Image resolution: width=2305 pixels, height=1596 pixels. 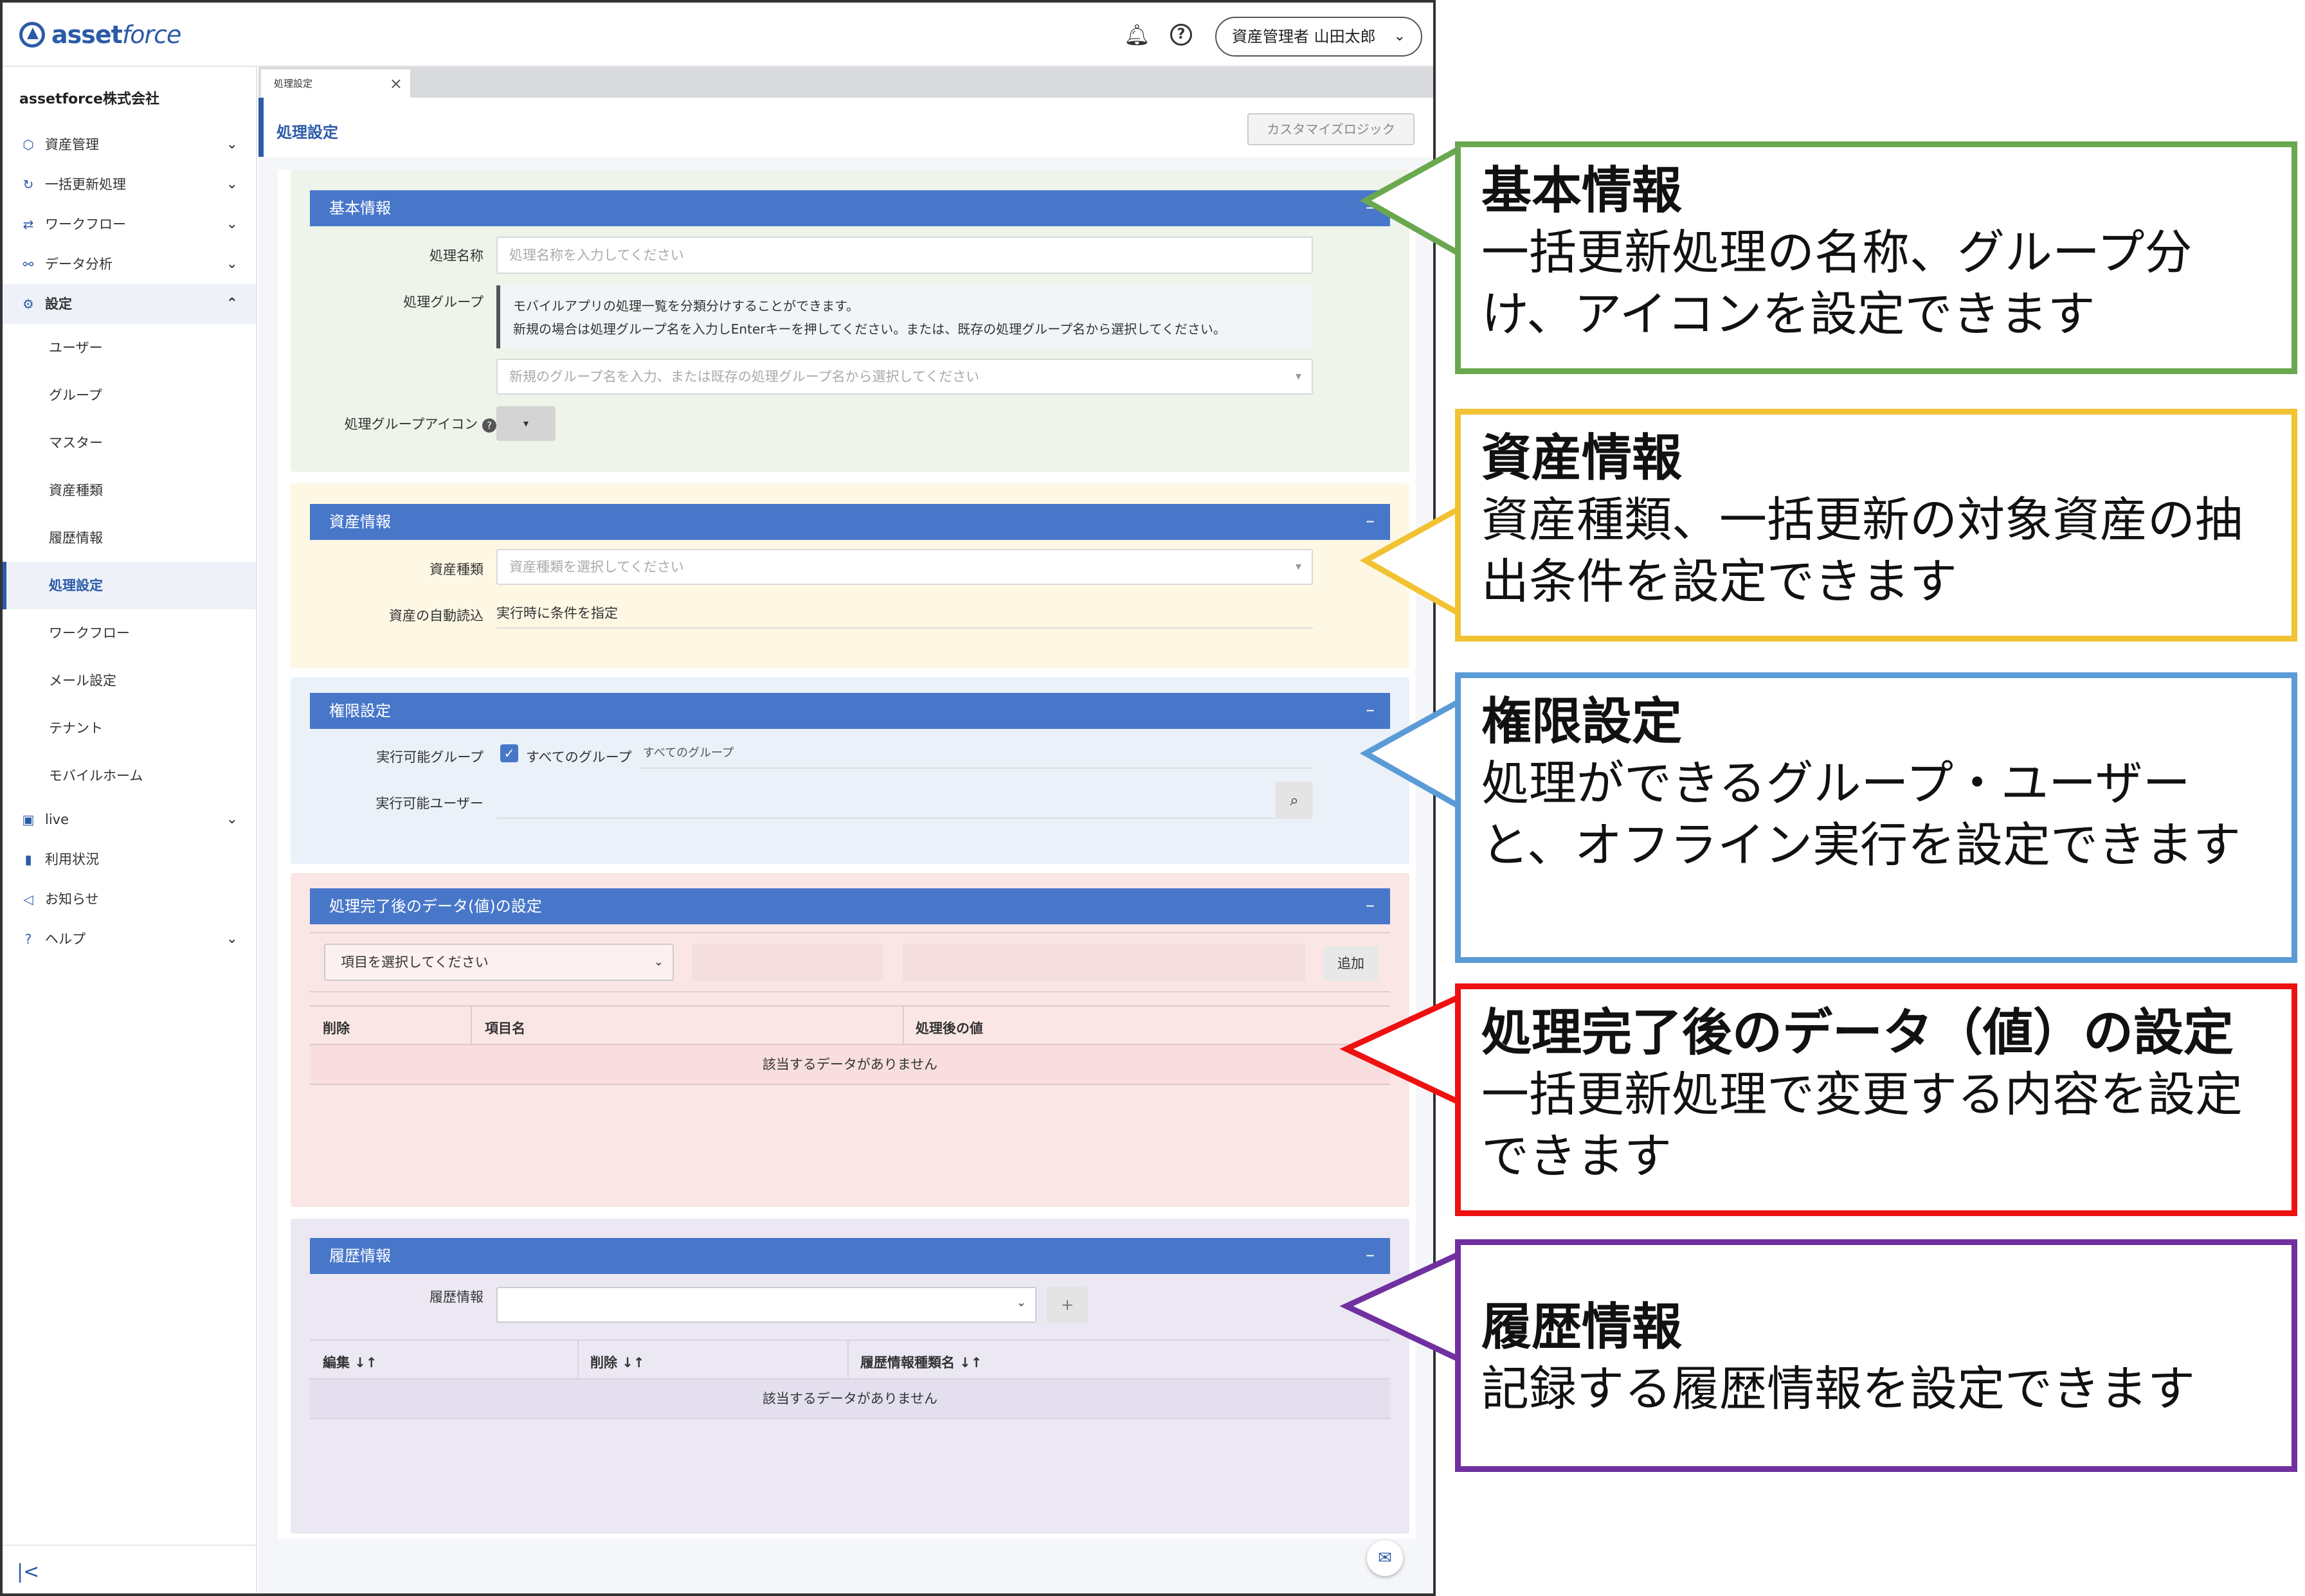 What do you see at coordinates (75, 395) in the screenshot?
I see `sidebar-subitem-label: グループ` at bounding box center [75, 395].